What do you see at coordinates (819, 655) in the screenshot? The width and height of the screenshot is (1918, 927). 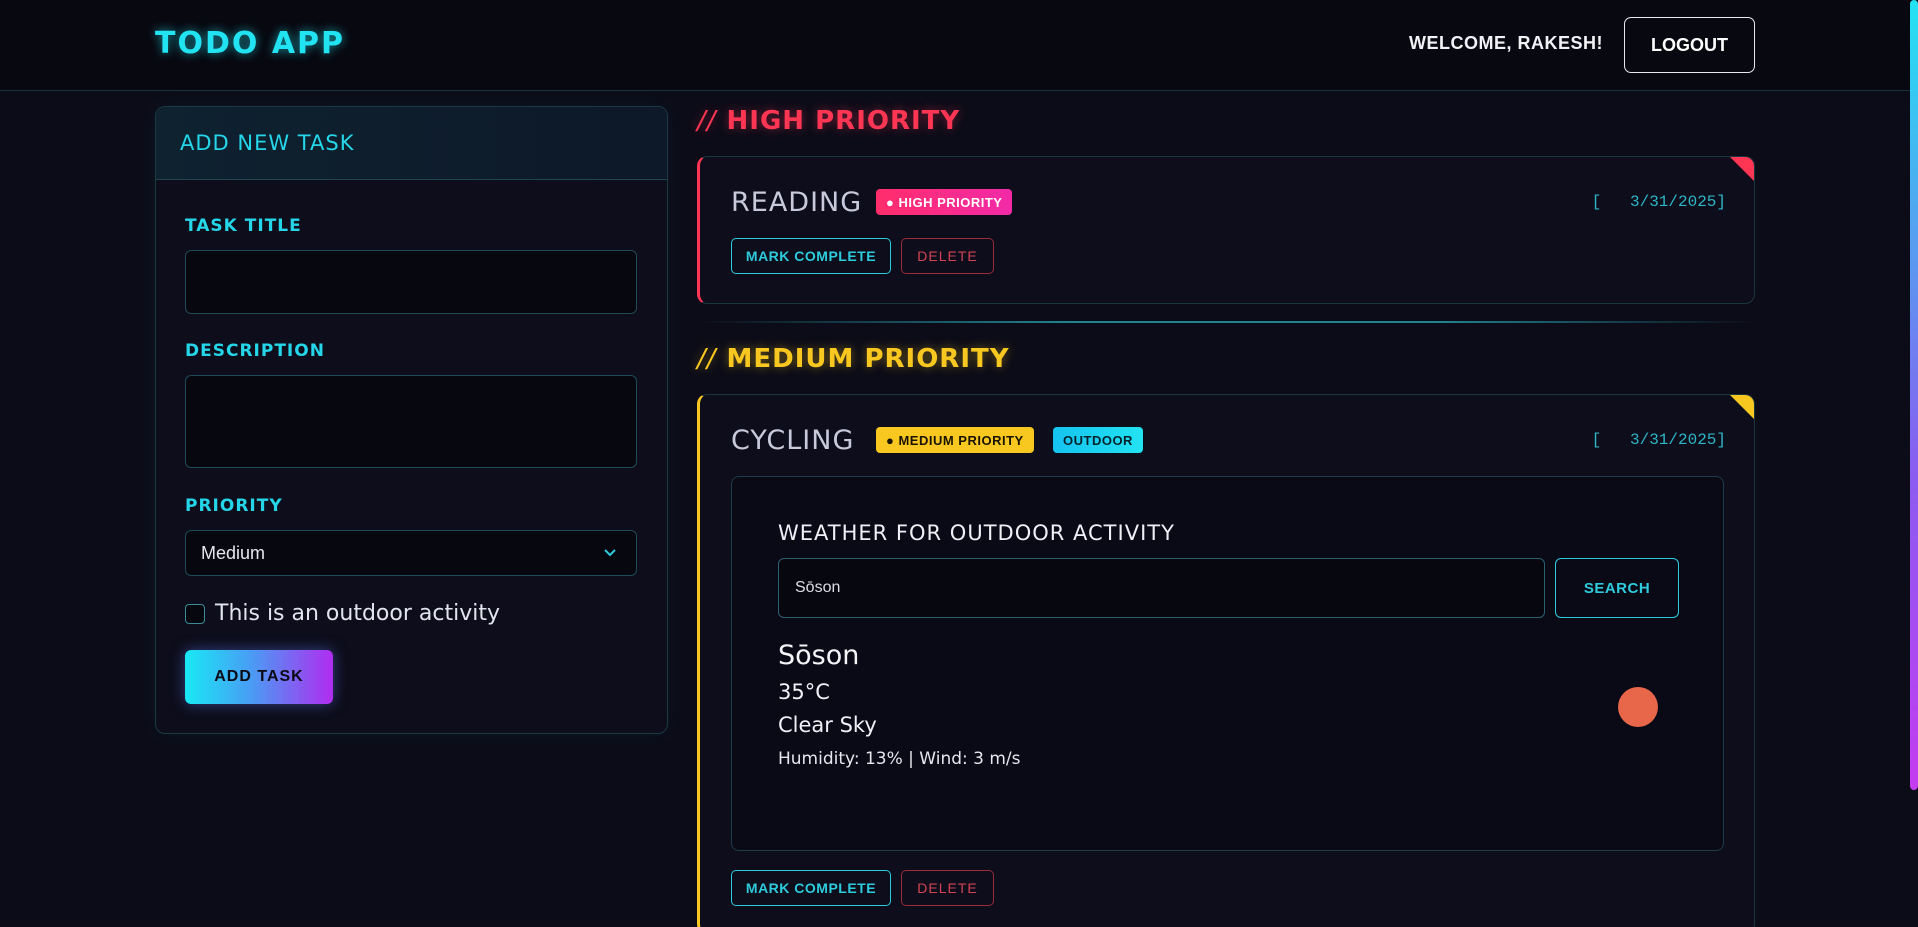 I see `weather-city: Sōson` at bounding box center [819, 655].